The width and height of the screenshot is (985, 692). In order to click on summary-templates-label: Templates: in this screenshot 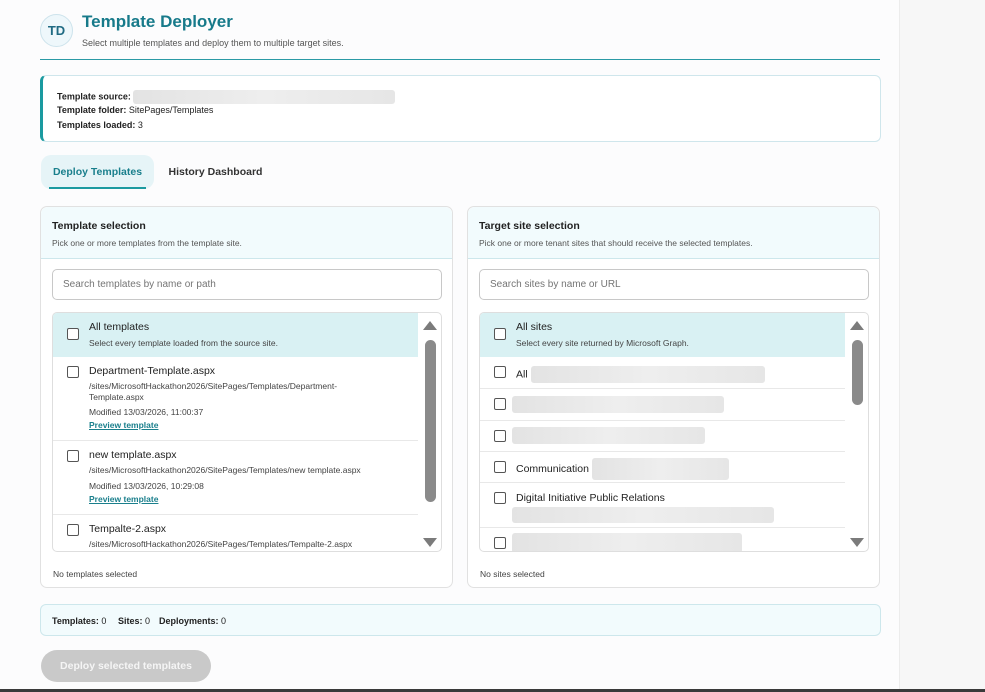, I will do `click(75, 621)`.